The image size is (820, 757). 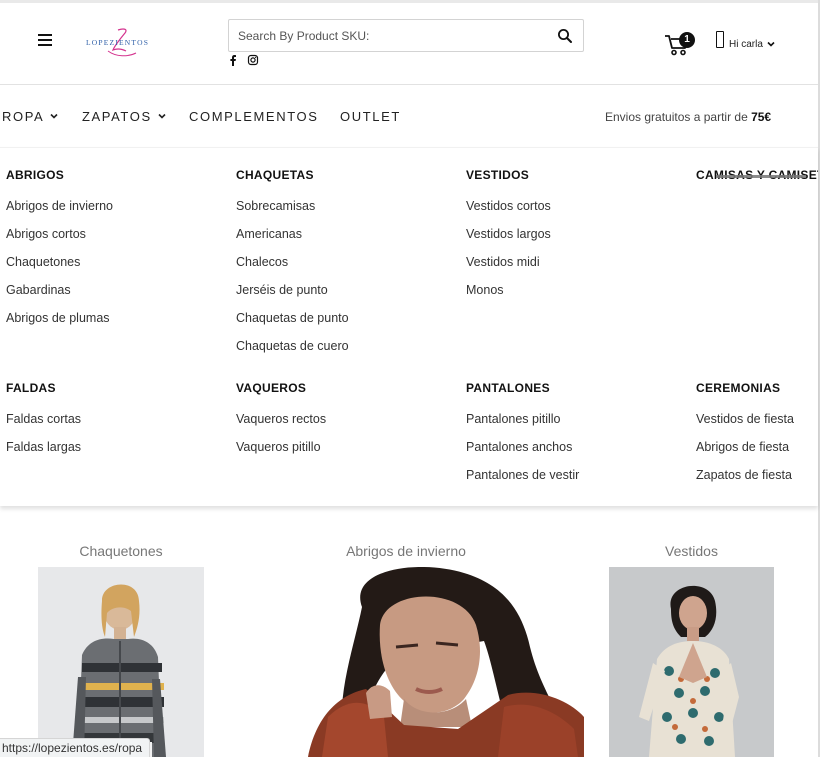 I want to click on site-header: LOPEZIENTOS 1 Hi carla, so click(x=409, y=44).